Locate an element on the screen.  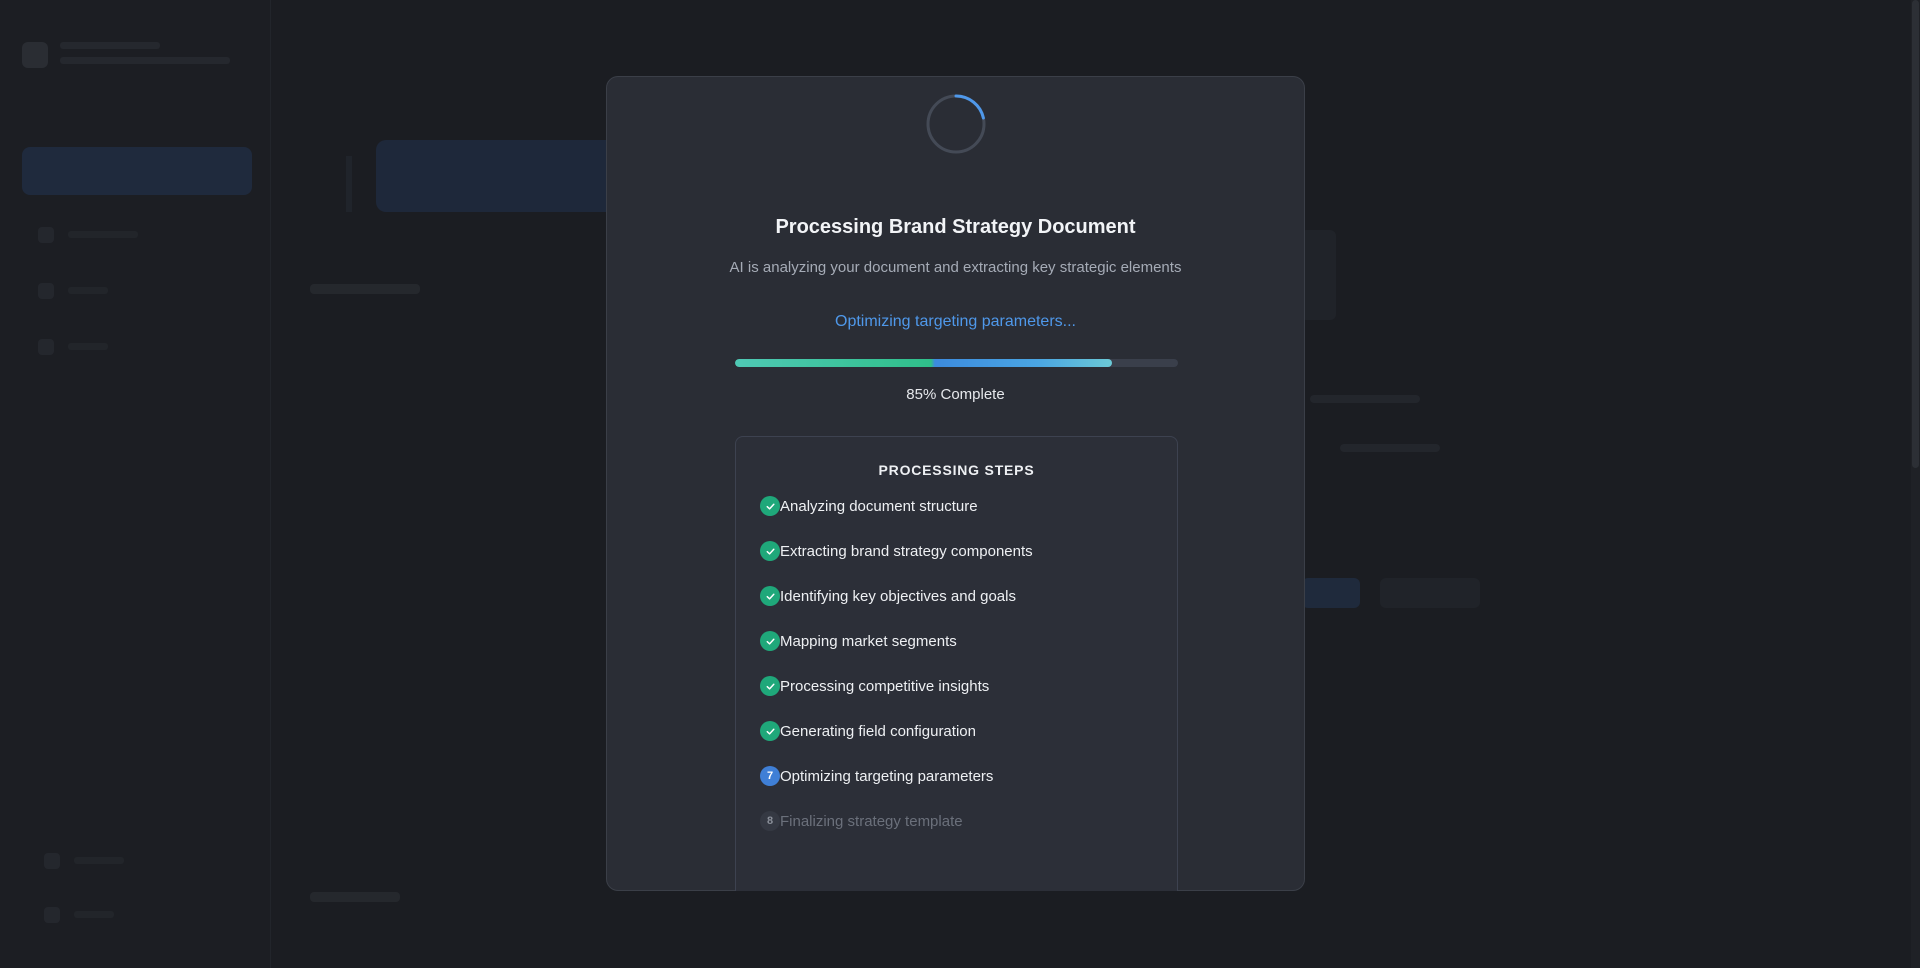
step-label: Generating field configuration is located at coordinates (878, 731).